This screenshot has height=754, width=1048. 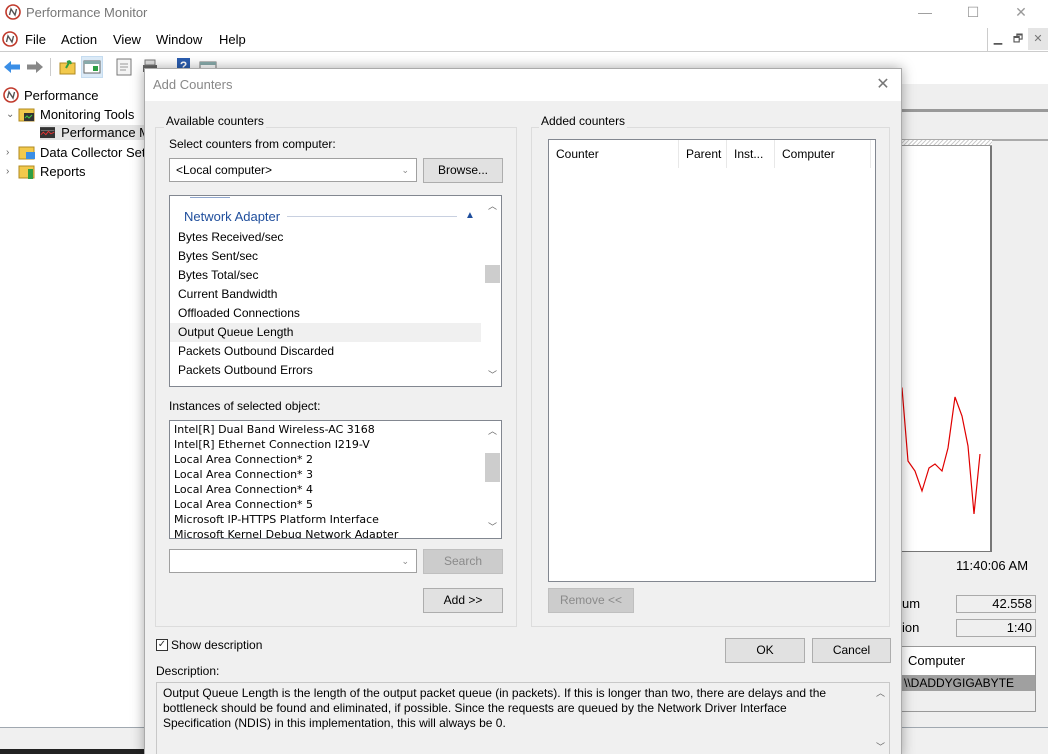 What do you see at coordinates (274, 429) in the screenshot?
I see `instance-item: Intel[R] Dual Band Wireless-AC 3168` at bounding box center [274, 429].